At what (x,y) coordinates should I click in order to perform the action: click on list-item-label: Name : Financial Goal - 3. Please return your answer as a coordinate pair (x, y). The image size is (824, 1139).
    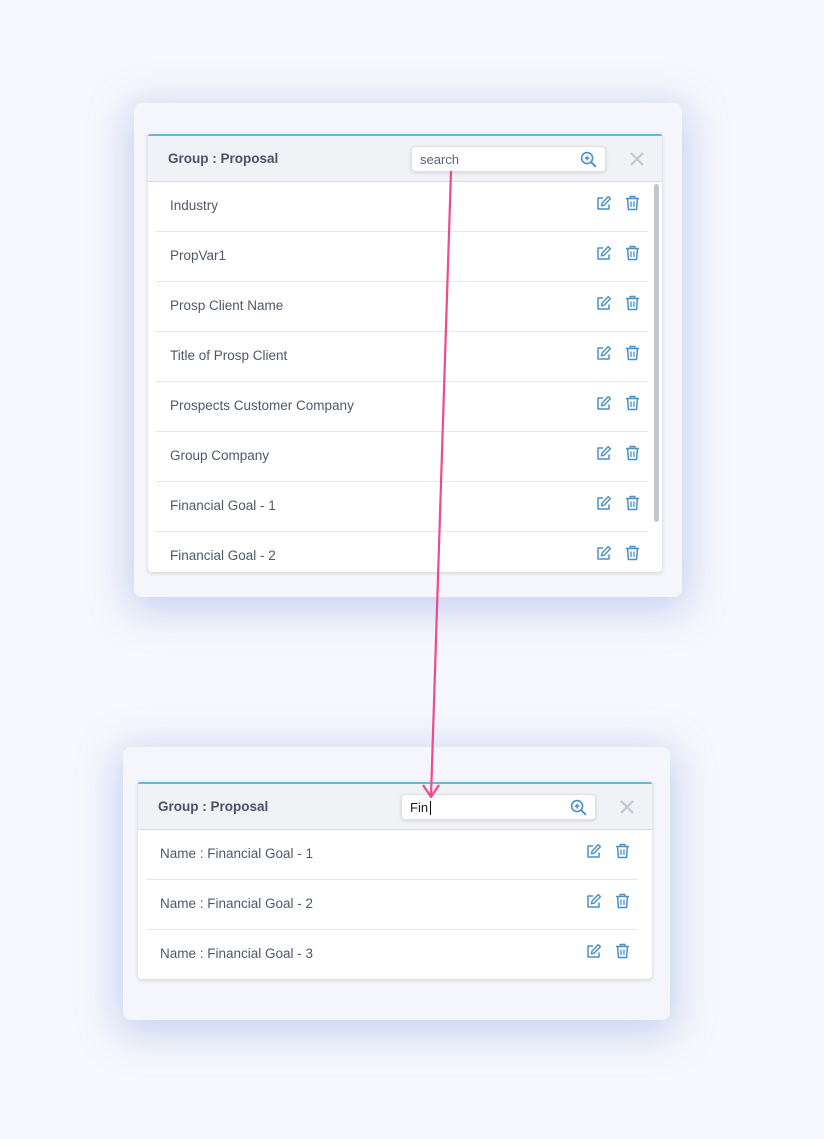
    Looking at the image, I should click on (237, 953).